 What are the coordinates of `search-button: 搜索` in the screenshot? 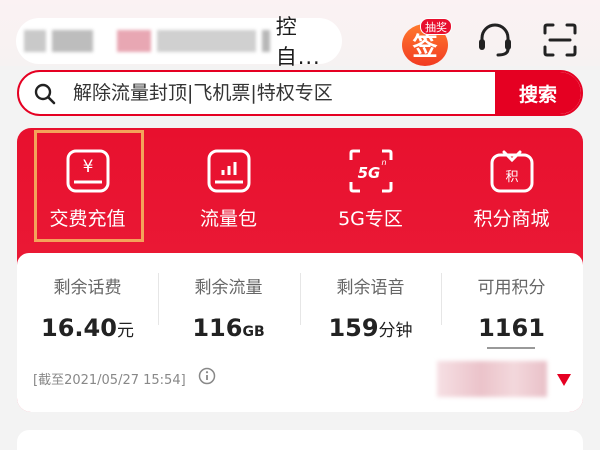 It's located at (538, 93).